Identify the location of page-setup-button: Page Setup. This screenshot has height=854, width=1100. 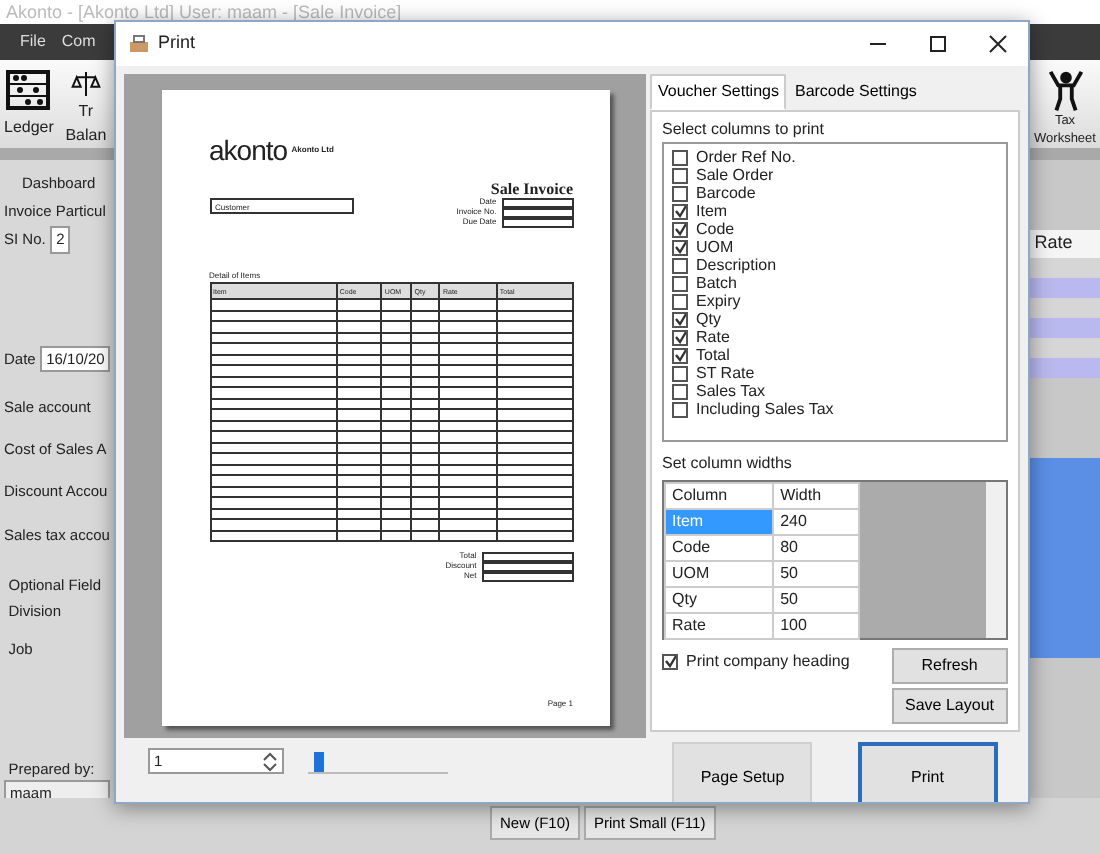
(742, 771).